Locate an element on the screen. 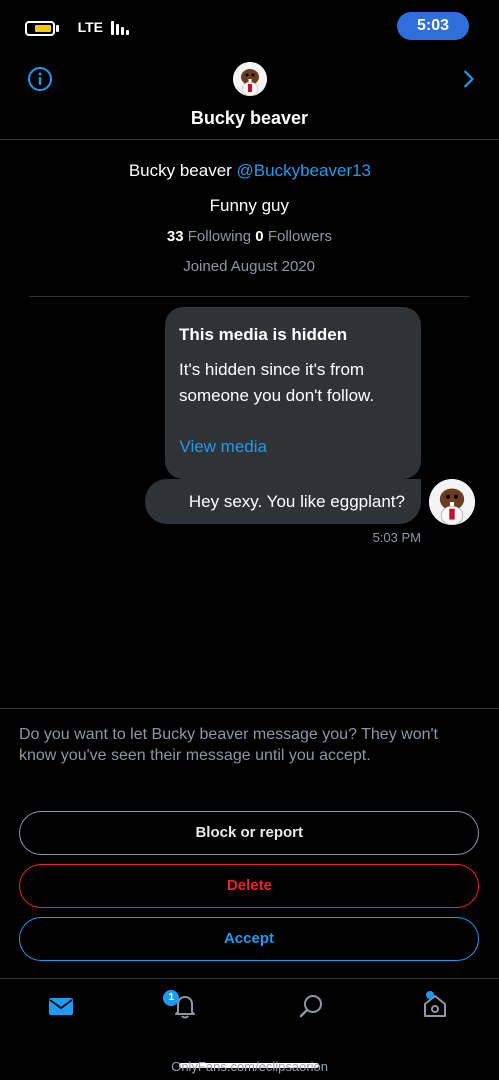 Image resolution: width=499 pixels, height=1080 pixels. follow-counts: 33 Following 0 Followers is located at coordinates (249, 236).